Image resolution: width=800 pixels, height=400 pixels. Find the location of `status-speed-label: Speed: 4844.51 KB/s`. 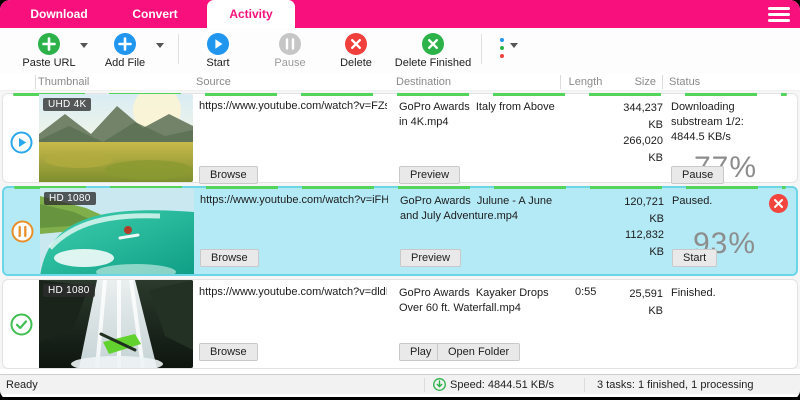

status-speed-label: Speed: 4844.51 KB/s is located at coordinates (502, 384).